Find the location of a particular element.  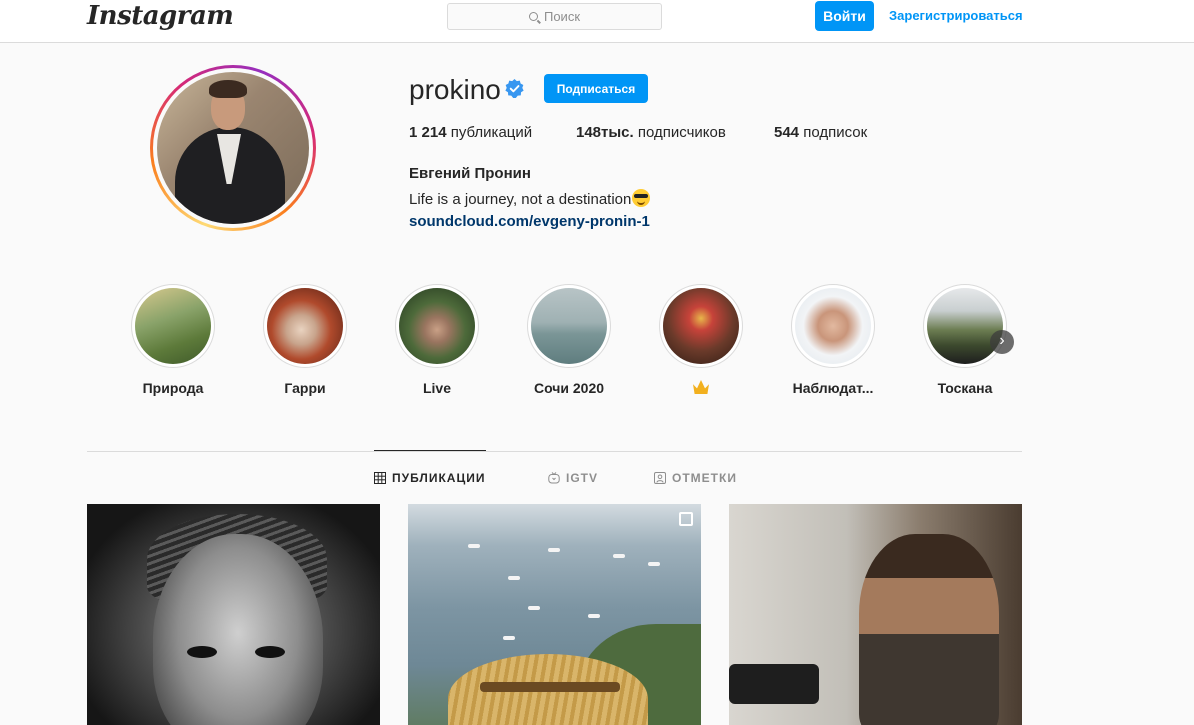

following-count: 544 подписок is located at coordinates (820, 132).